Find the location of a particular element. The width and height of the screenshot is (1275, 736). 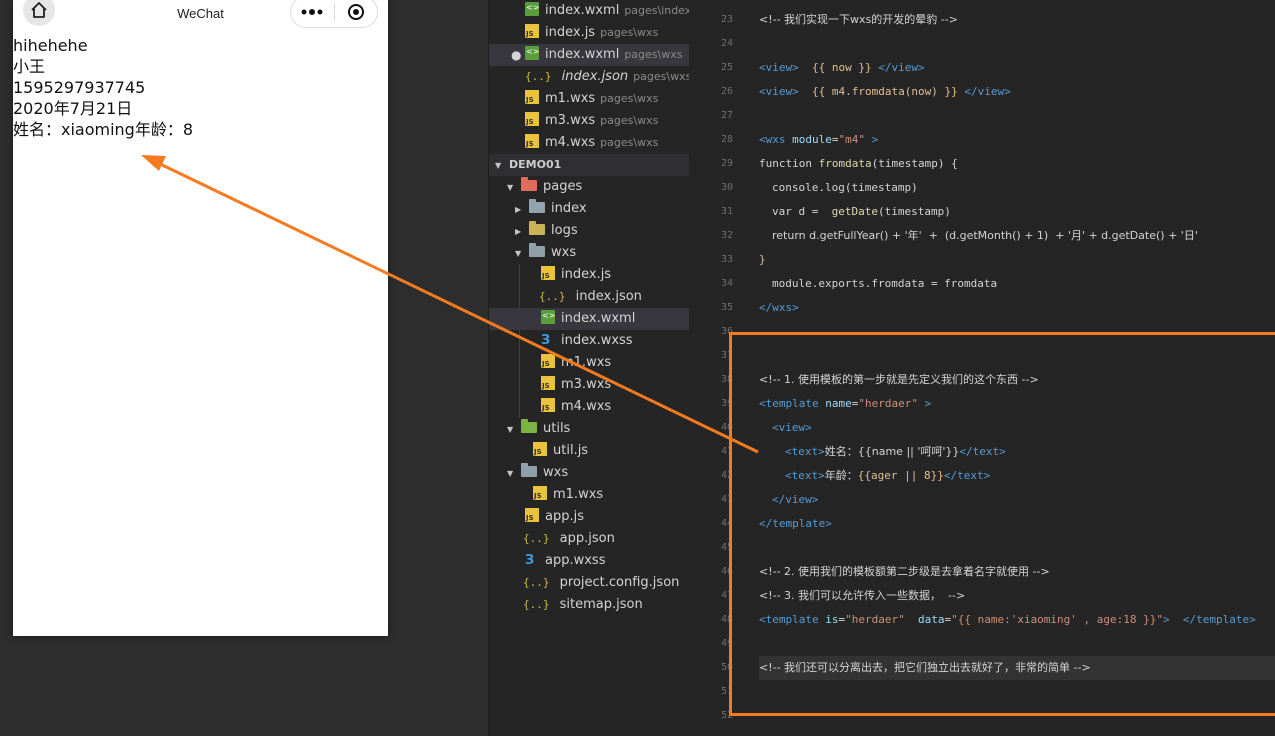

open-editor-item: m4.wxspages\wxs is located at coordinates (589, 143).